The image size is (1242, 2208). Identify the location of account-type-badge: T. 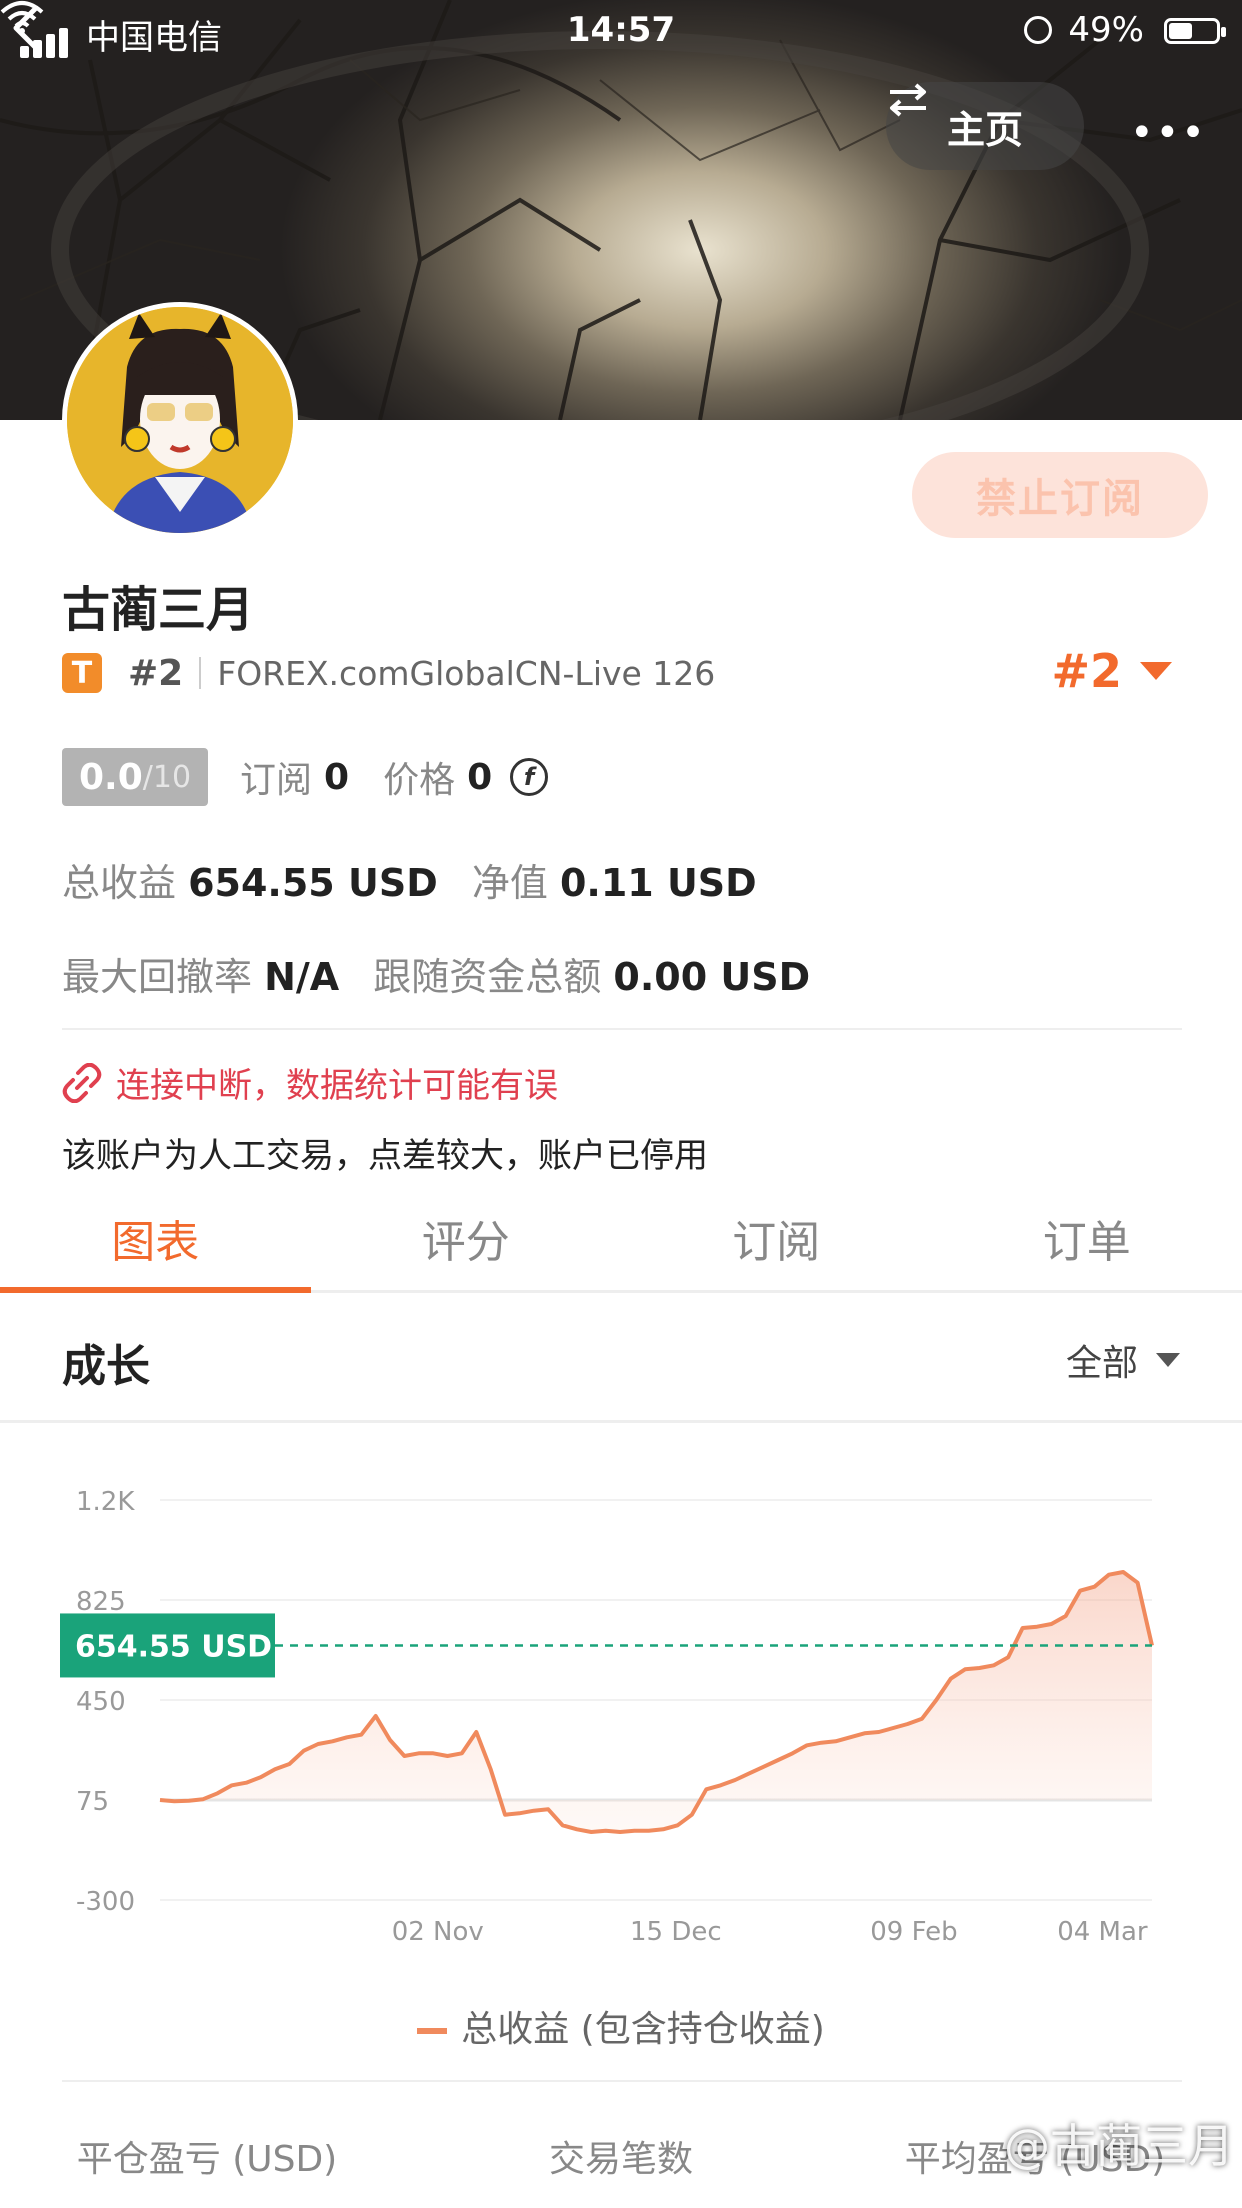
(82, 673).